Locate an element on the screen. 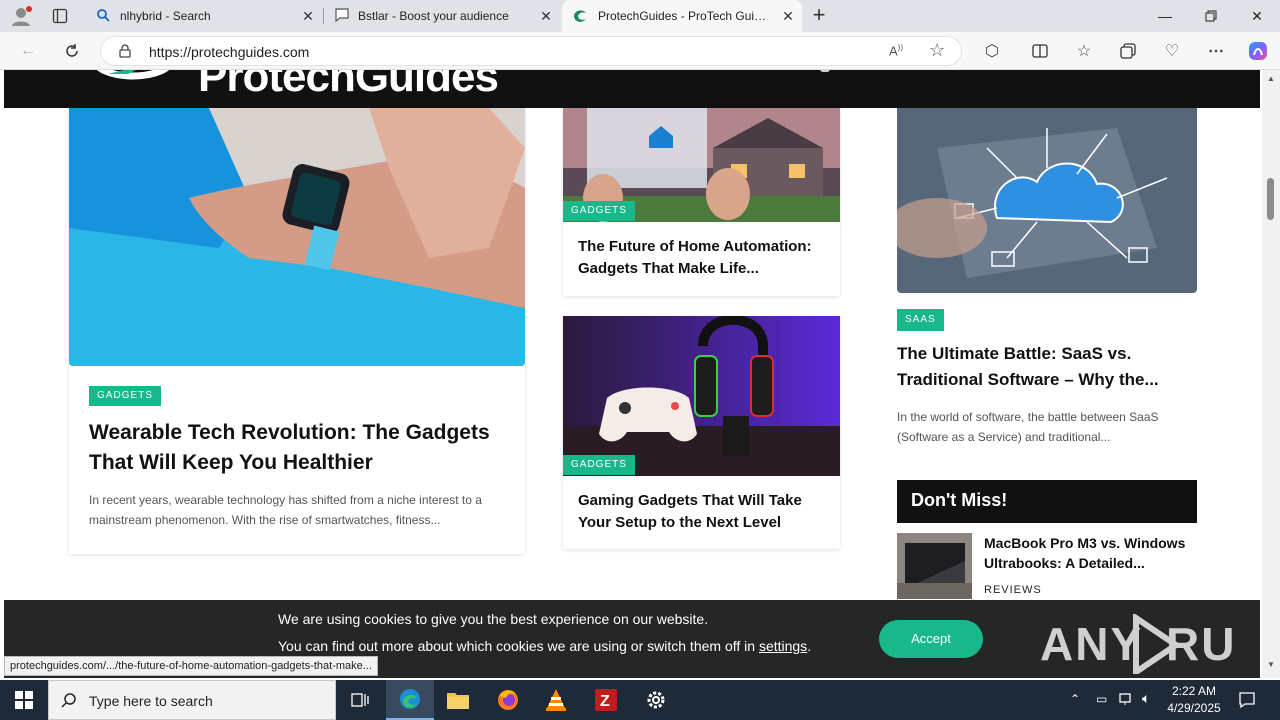  back-arrow-icon: ← is located at coordinates (28, 51).